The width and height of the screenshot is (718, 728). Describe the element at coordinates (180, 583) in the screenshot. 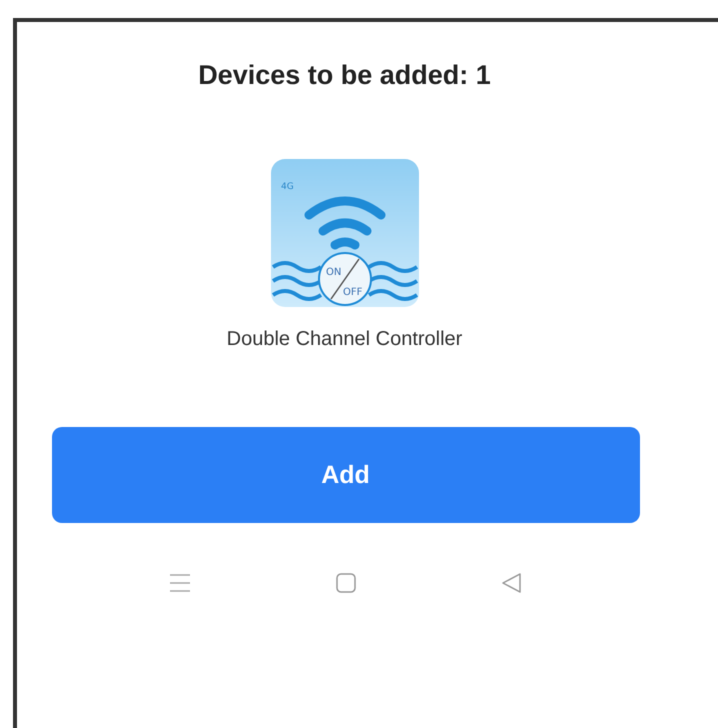

I see `menu-icon` at that location.